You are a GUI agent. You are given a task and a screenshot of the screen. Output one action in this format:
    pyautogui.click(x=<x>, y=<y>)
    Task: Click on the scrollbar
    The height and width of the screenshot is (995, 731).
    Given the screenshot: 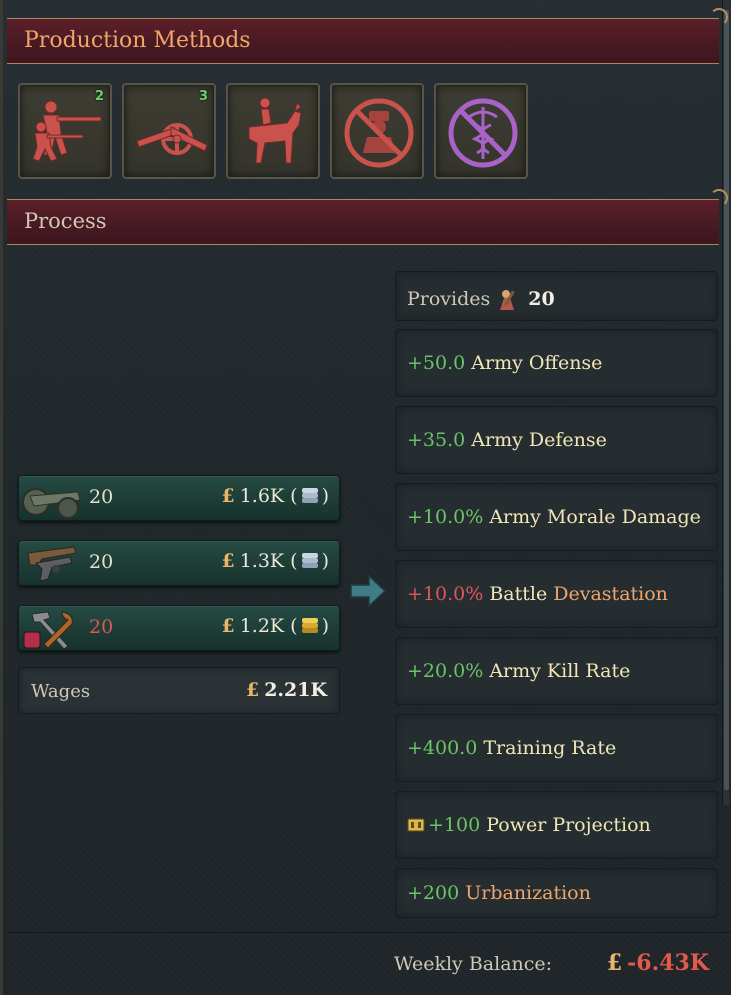 What is the action you would take?
    pyautogui.click(x=725, y=402)
    